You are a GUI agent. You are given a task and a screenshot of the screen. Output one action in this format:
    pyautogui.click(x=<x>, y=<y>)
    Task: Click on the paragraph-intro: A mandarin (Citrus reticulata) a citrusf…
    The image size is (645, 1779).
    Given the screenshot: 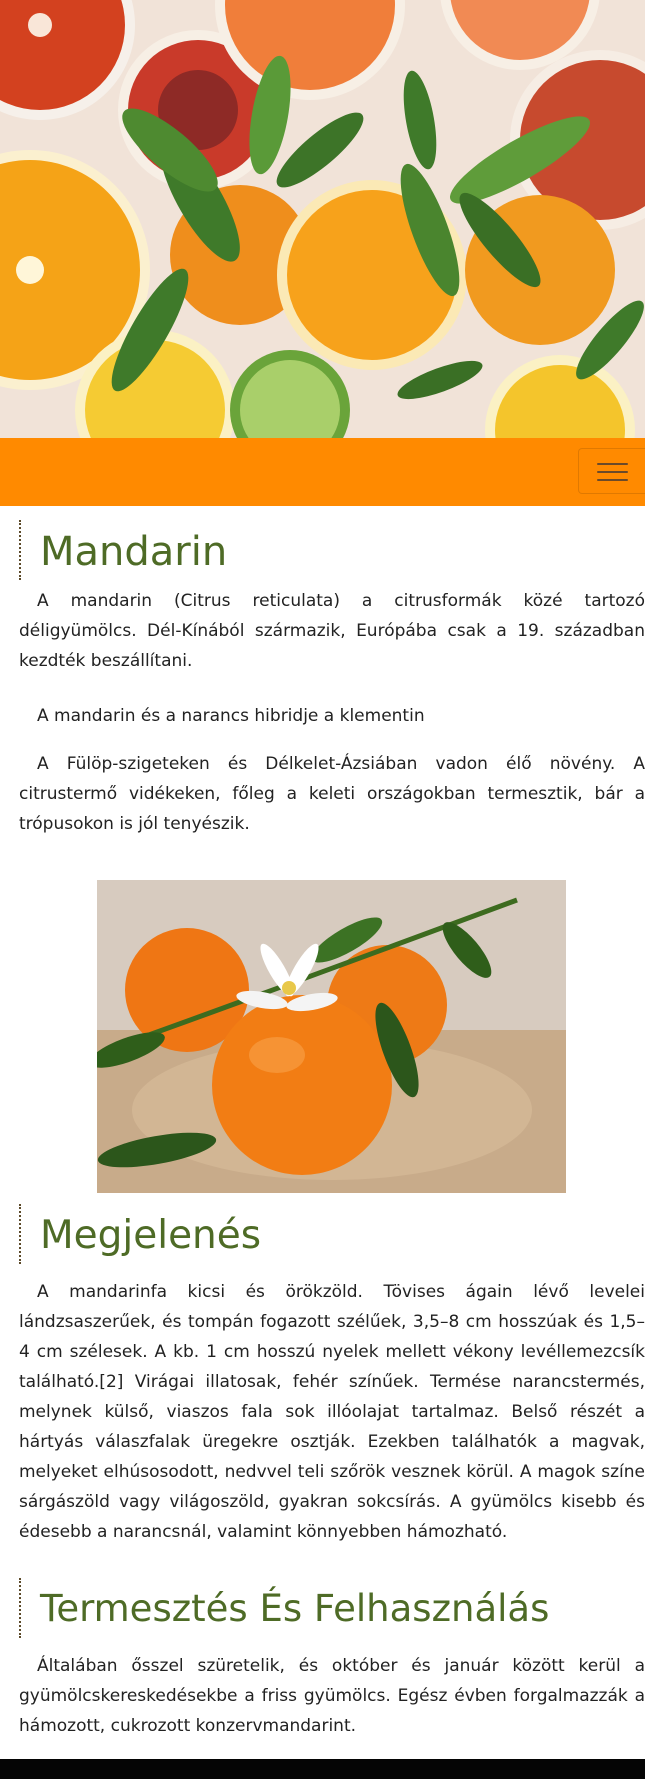 What is the action you would take?
    pyautogui.click(x=332, y=631)
    